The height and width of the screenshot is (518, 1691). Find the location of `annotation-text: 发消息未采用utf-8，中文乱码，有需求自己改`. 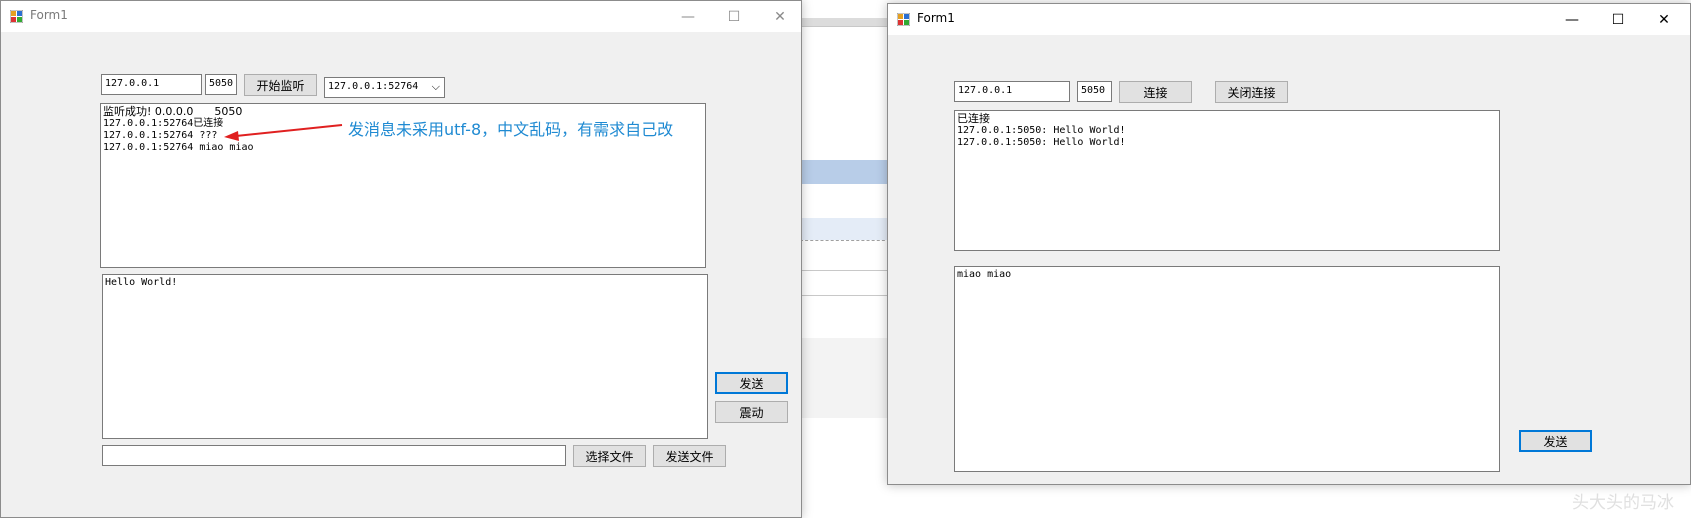

annotation-text: 发消息未采用utf-8，中文乱码，有需求自己改 is located at coordinates (511, 129).